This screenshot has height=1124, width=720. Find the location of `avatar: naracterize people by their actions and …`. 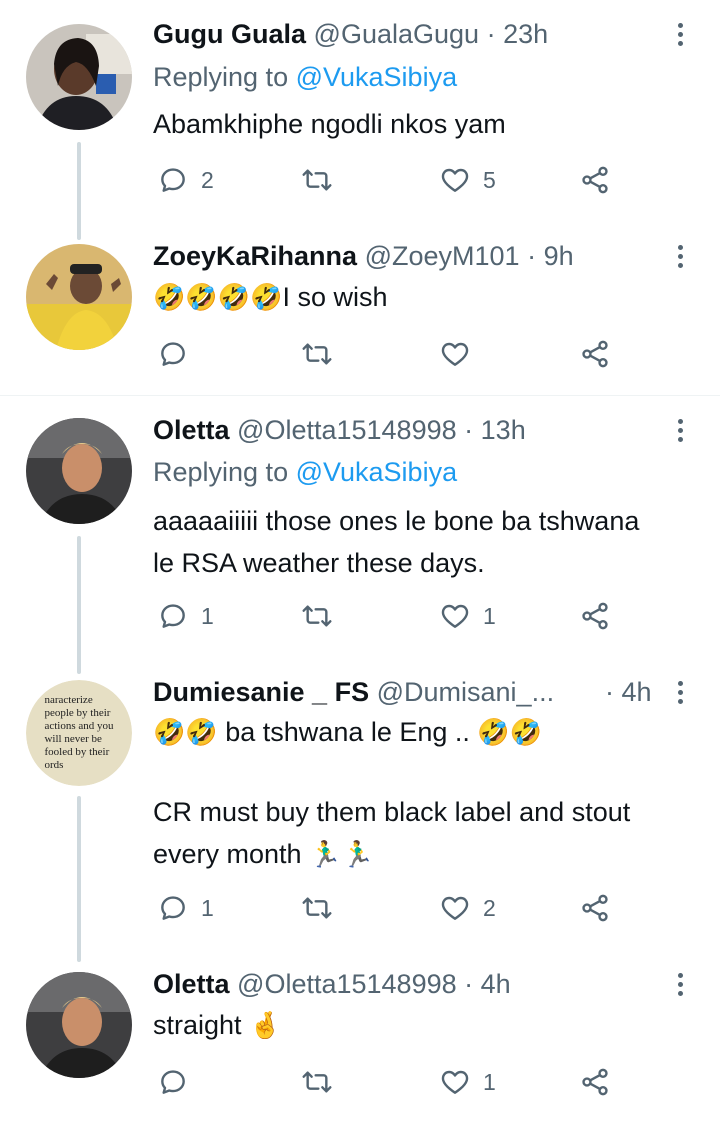

avatar: naracterize people by their actions and … is located at coordinates (79, 733).